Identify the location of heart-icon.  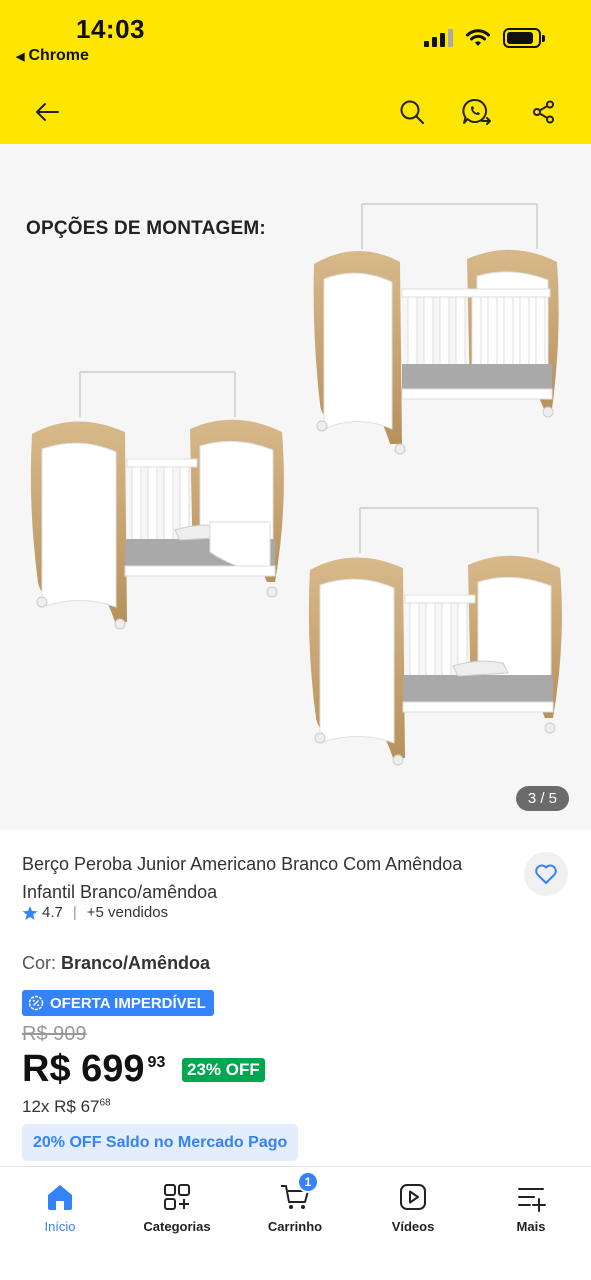
(546, 874).